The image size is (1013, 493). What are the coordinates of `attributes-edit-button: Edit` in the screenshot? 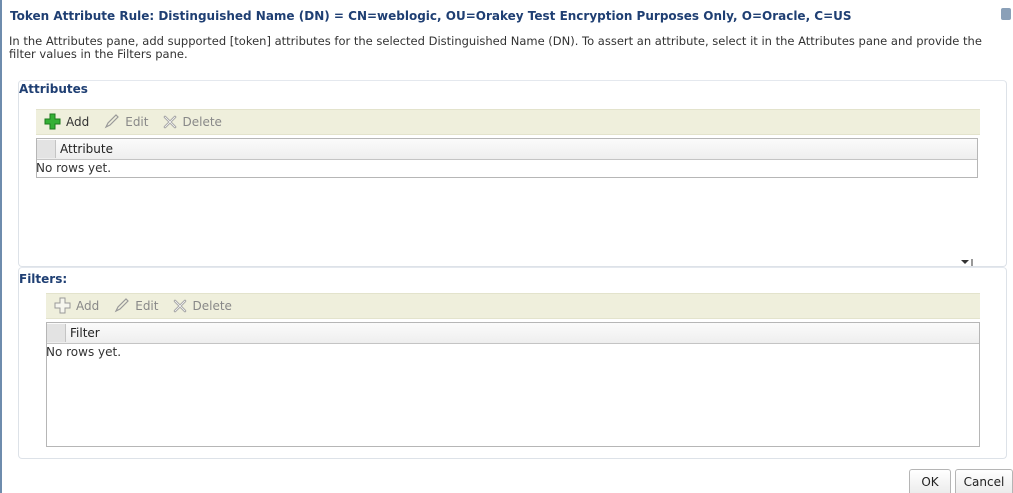 It's located at (125, 122).